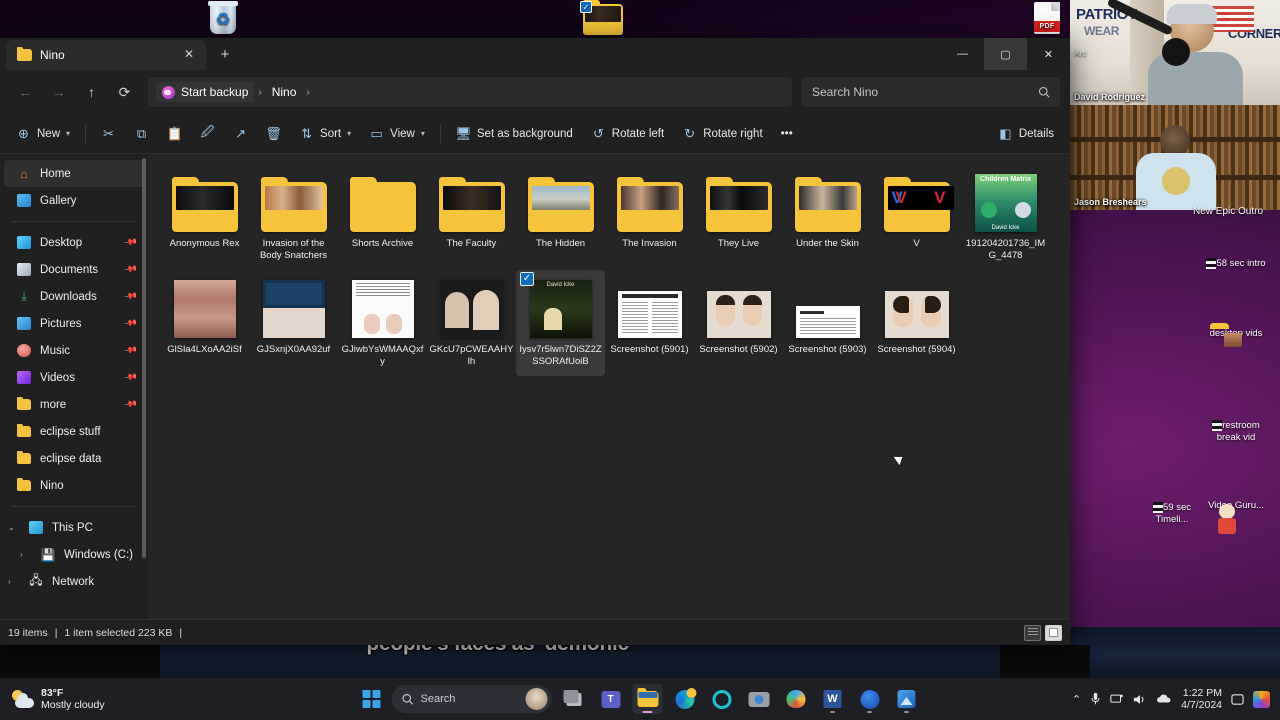 Image resolution: width=1280 pixels, height=720 pixels. I want to click on weather-widget: 83°F Mostly cloudy, so click(150, 699).